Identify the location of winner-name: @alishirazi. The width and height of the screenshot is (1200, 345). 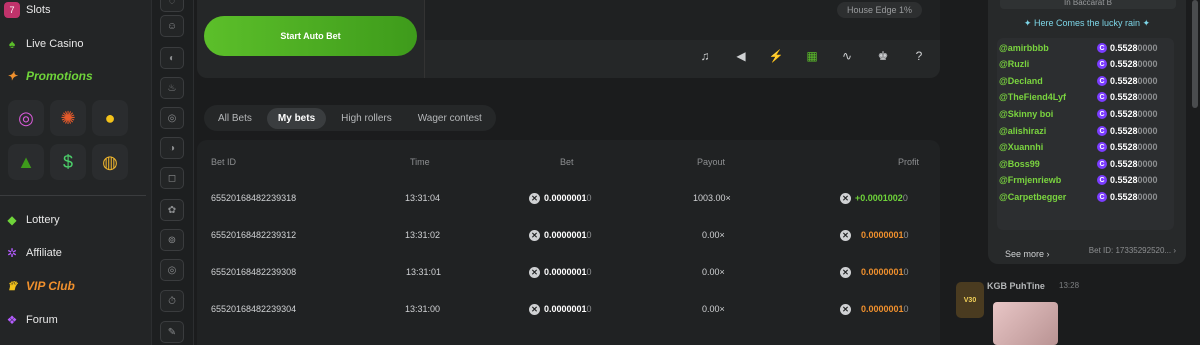
(1022, 131).